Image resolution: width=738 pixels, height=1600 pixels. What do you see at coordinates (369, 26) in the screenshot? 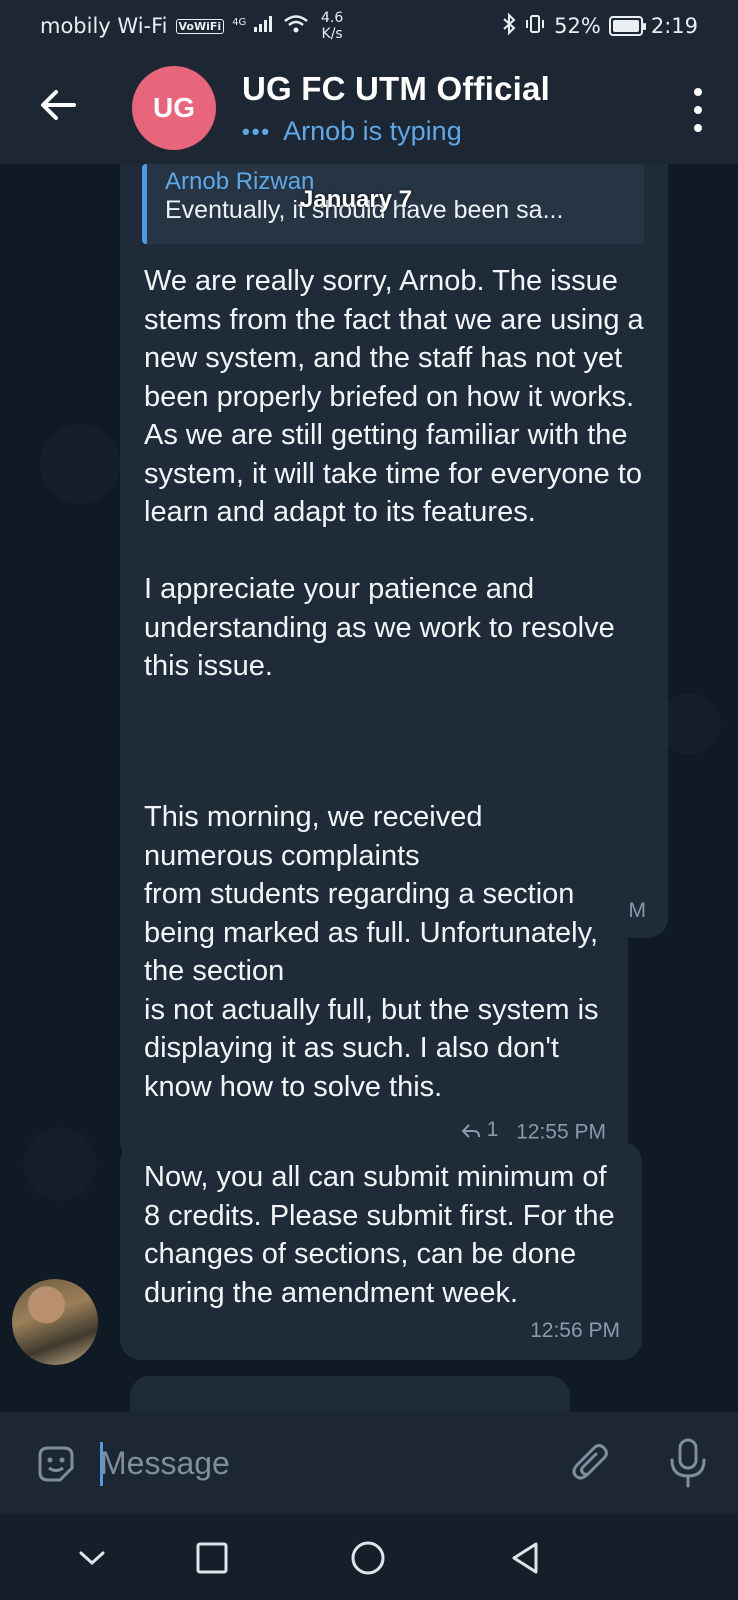
I see `status-bar: mobily Wi-Fi VoWiFi 4G 4.6 K/s 52% 2:19` at bounding box center [369, 26].